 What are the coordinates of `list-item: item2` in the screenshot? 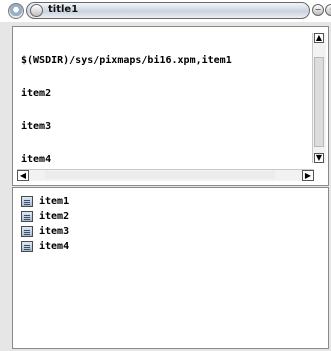 It's located at (45, 216).